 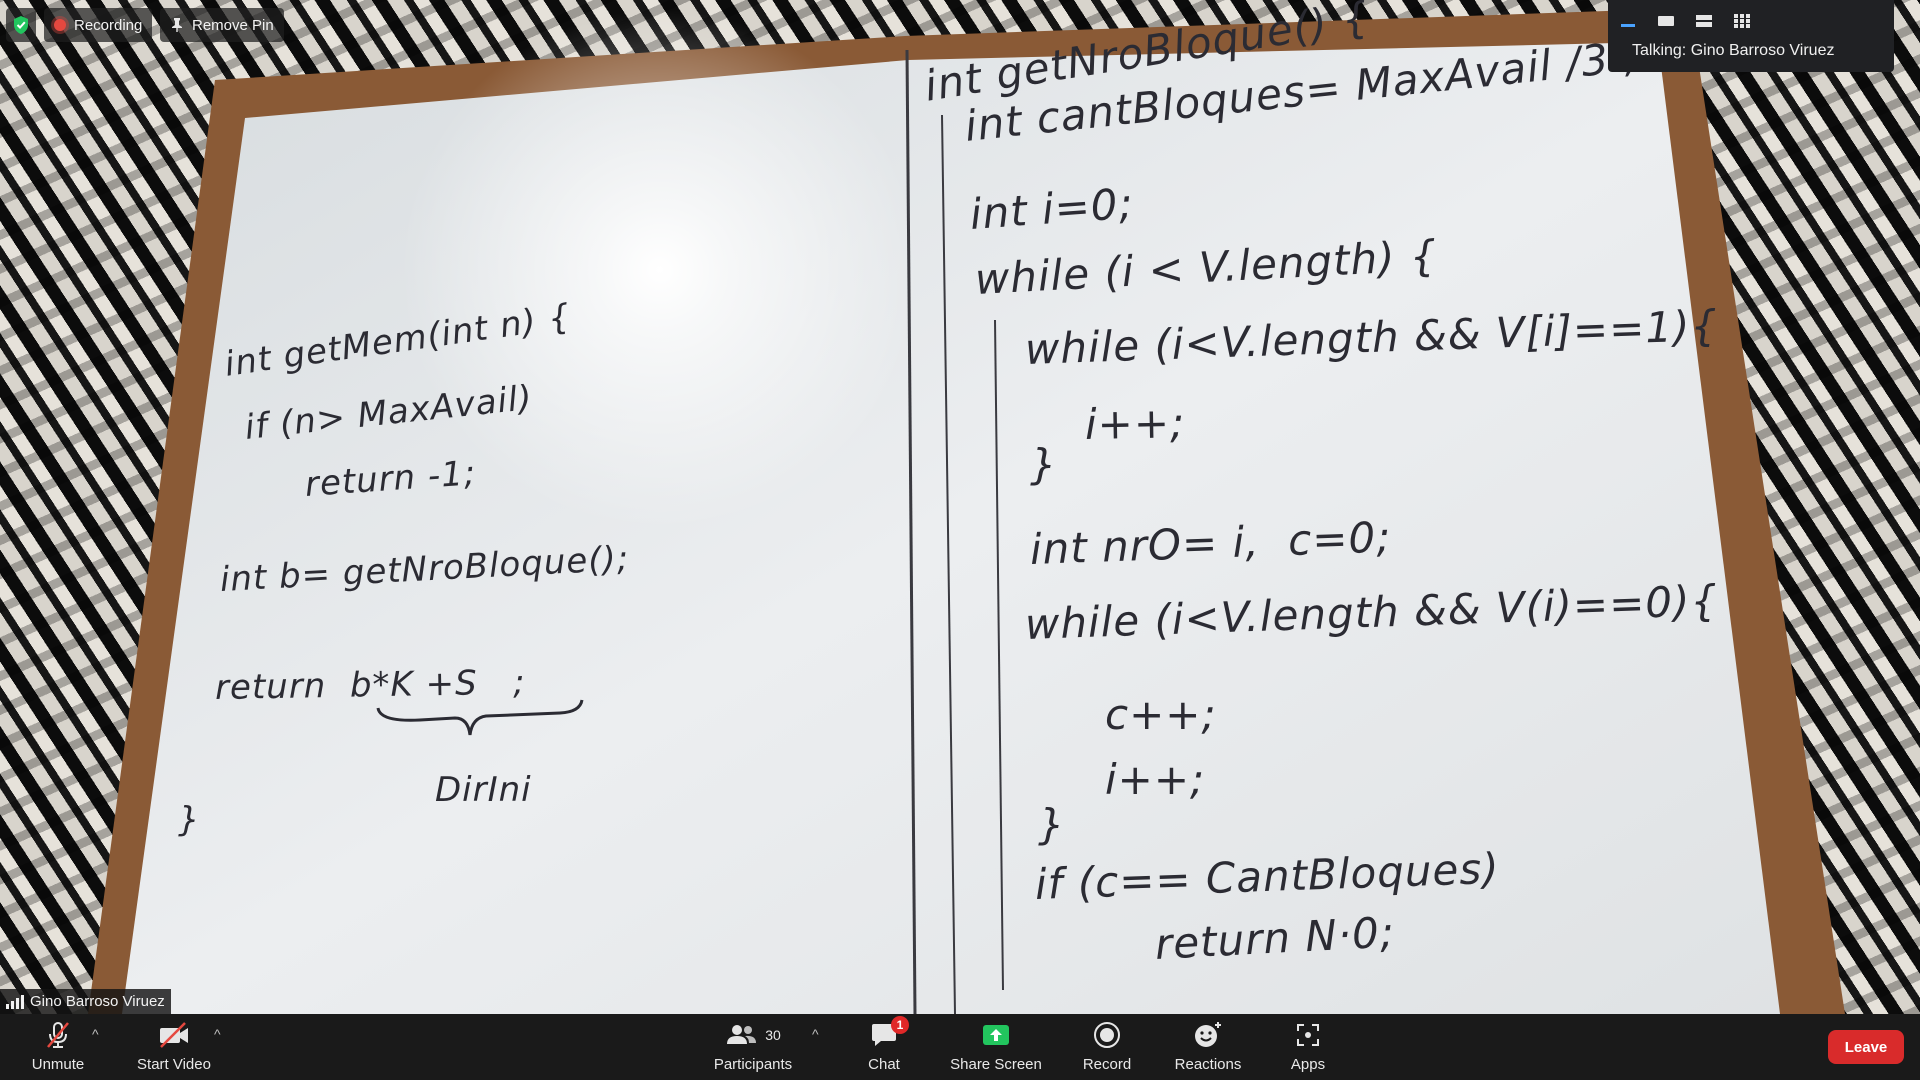 I want to click on record-icon, so click(x=1107, y=1035).